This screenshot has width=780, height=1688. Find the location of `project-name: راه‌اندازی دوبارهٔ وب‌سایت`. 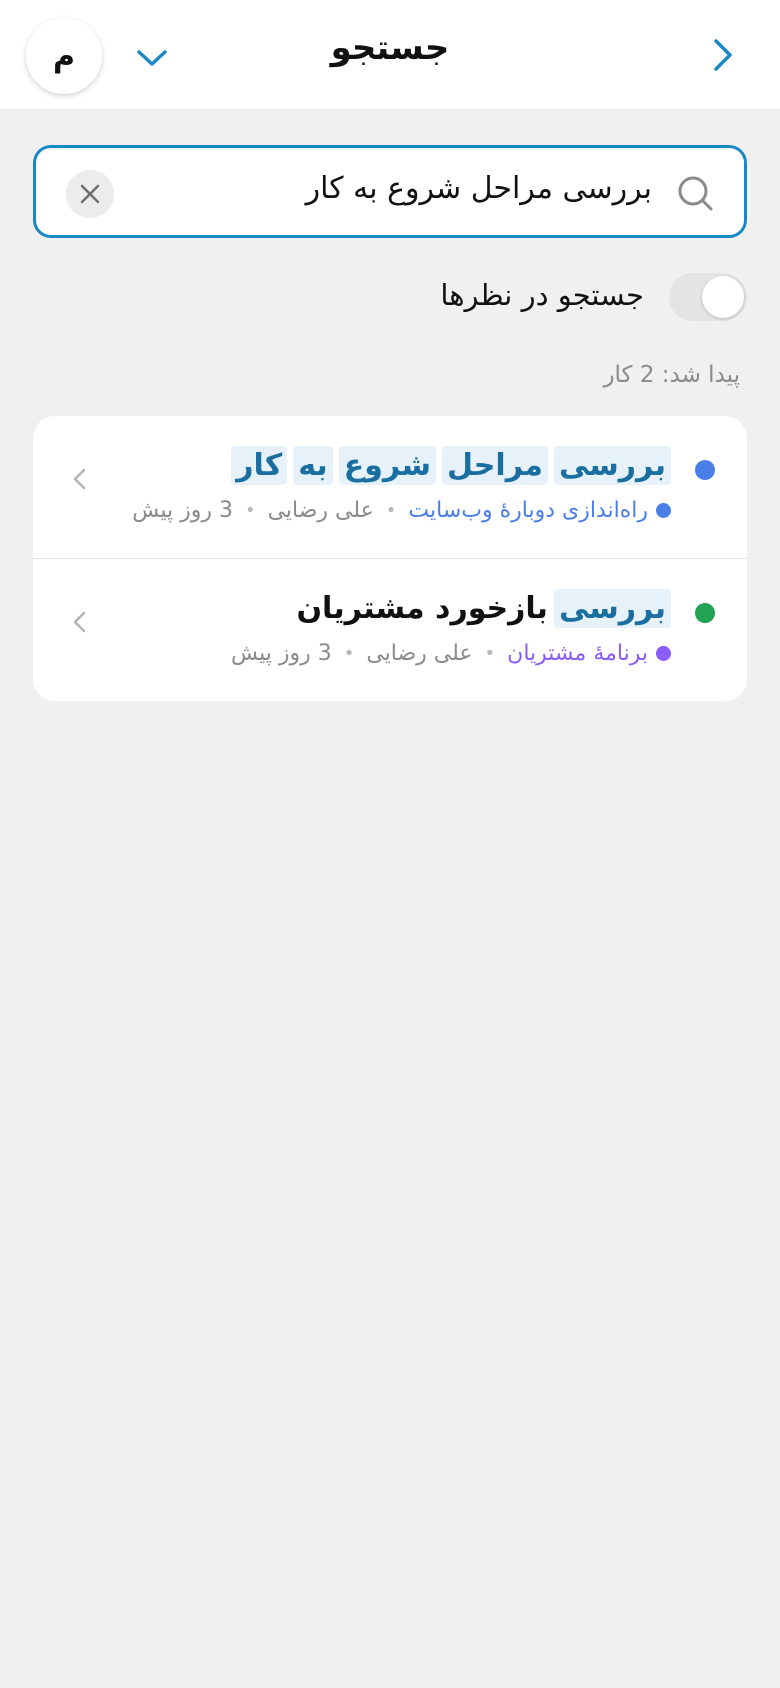

project-name: راه‌اندازی دوبارهٔ وب‌سایت is located at coordinates (528, 510).